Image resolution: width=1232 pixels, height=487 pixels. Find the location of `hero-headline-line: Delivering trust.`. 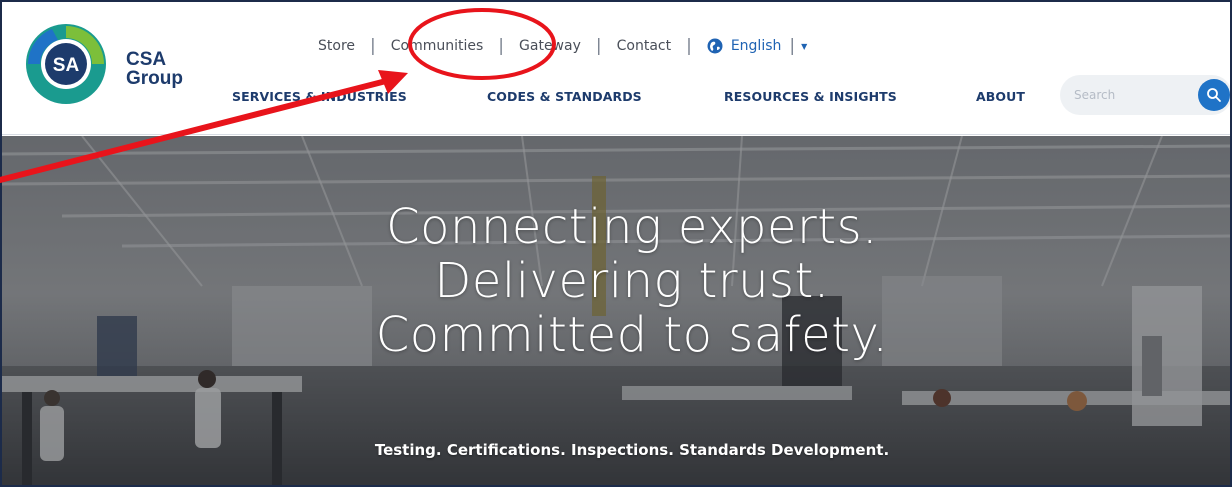

hero-headline-line: Delivering trust. is located at coordinates (632, 281).